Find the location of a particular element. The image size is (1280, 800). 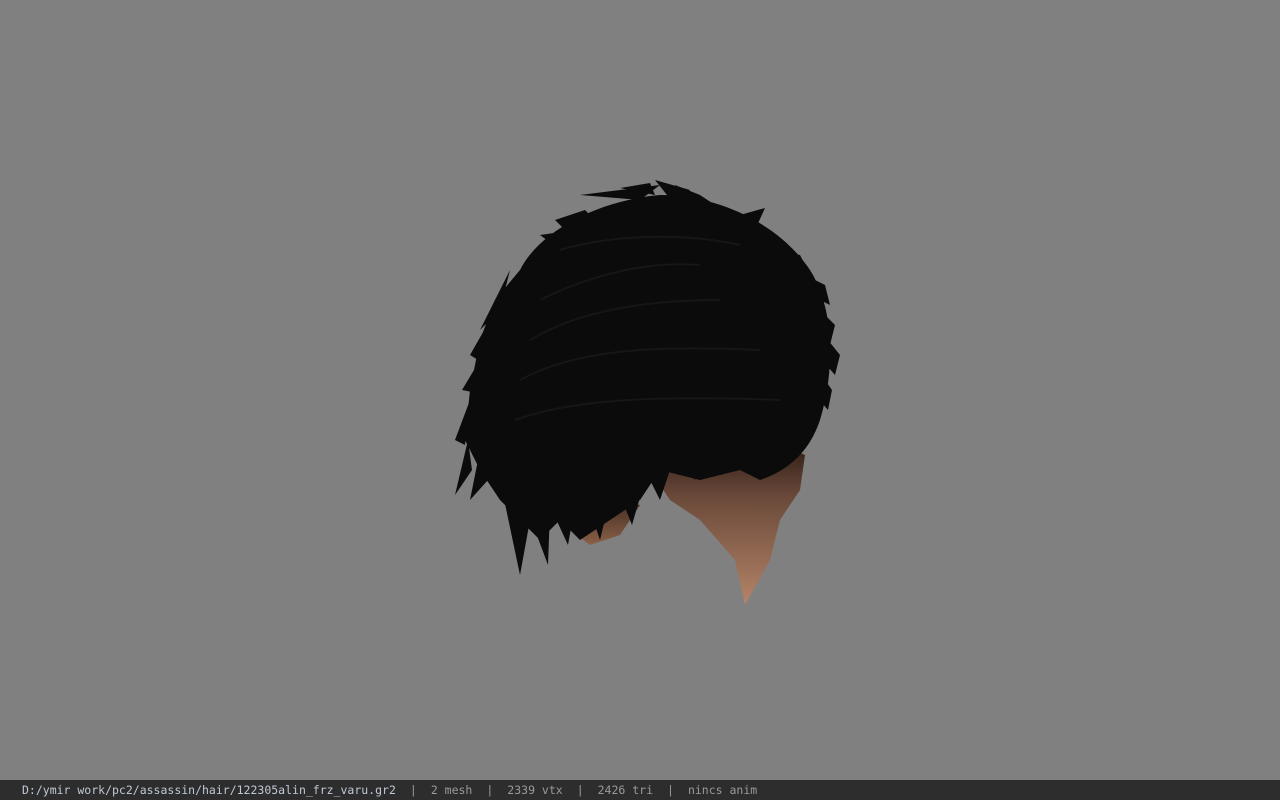

vertex-count-label: 2339 vtx is located at coordinates (535, 790).